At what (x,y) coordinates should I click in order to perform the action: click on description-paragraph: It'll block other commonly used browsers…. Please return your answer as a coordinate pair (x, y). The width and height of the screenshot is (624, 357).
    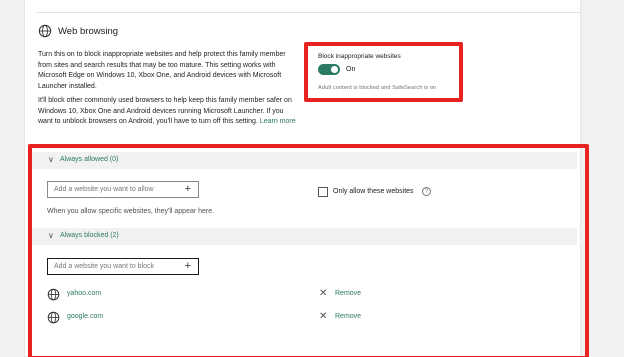
    Looking at the image, I should click on (169, 112).